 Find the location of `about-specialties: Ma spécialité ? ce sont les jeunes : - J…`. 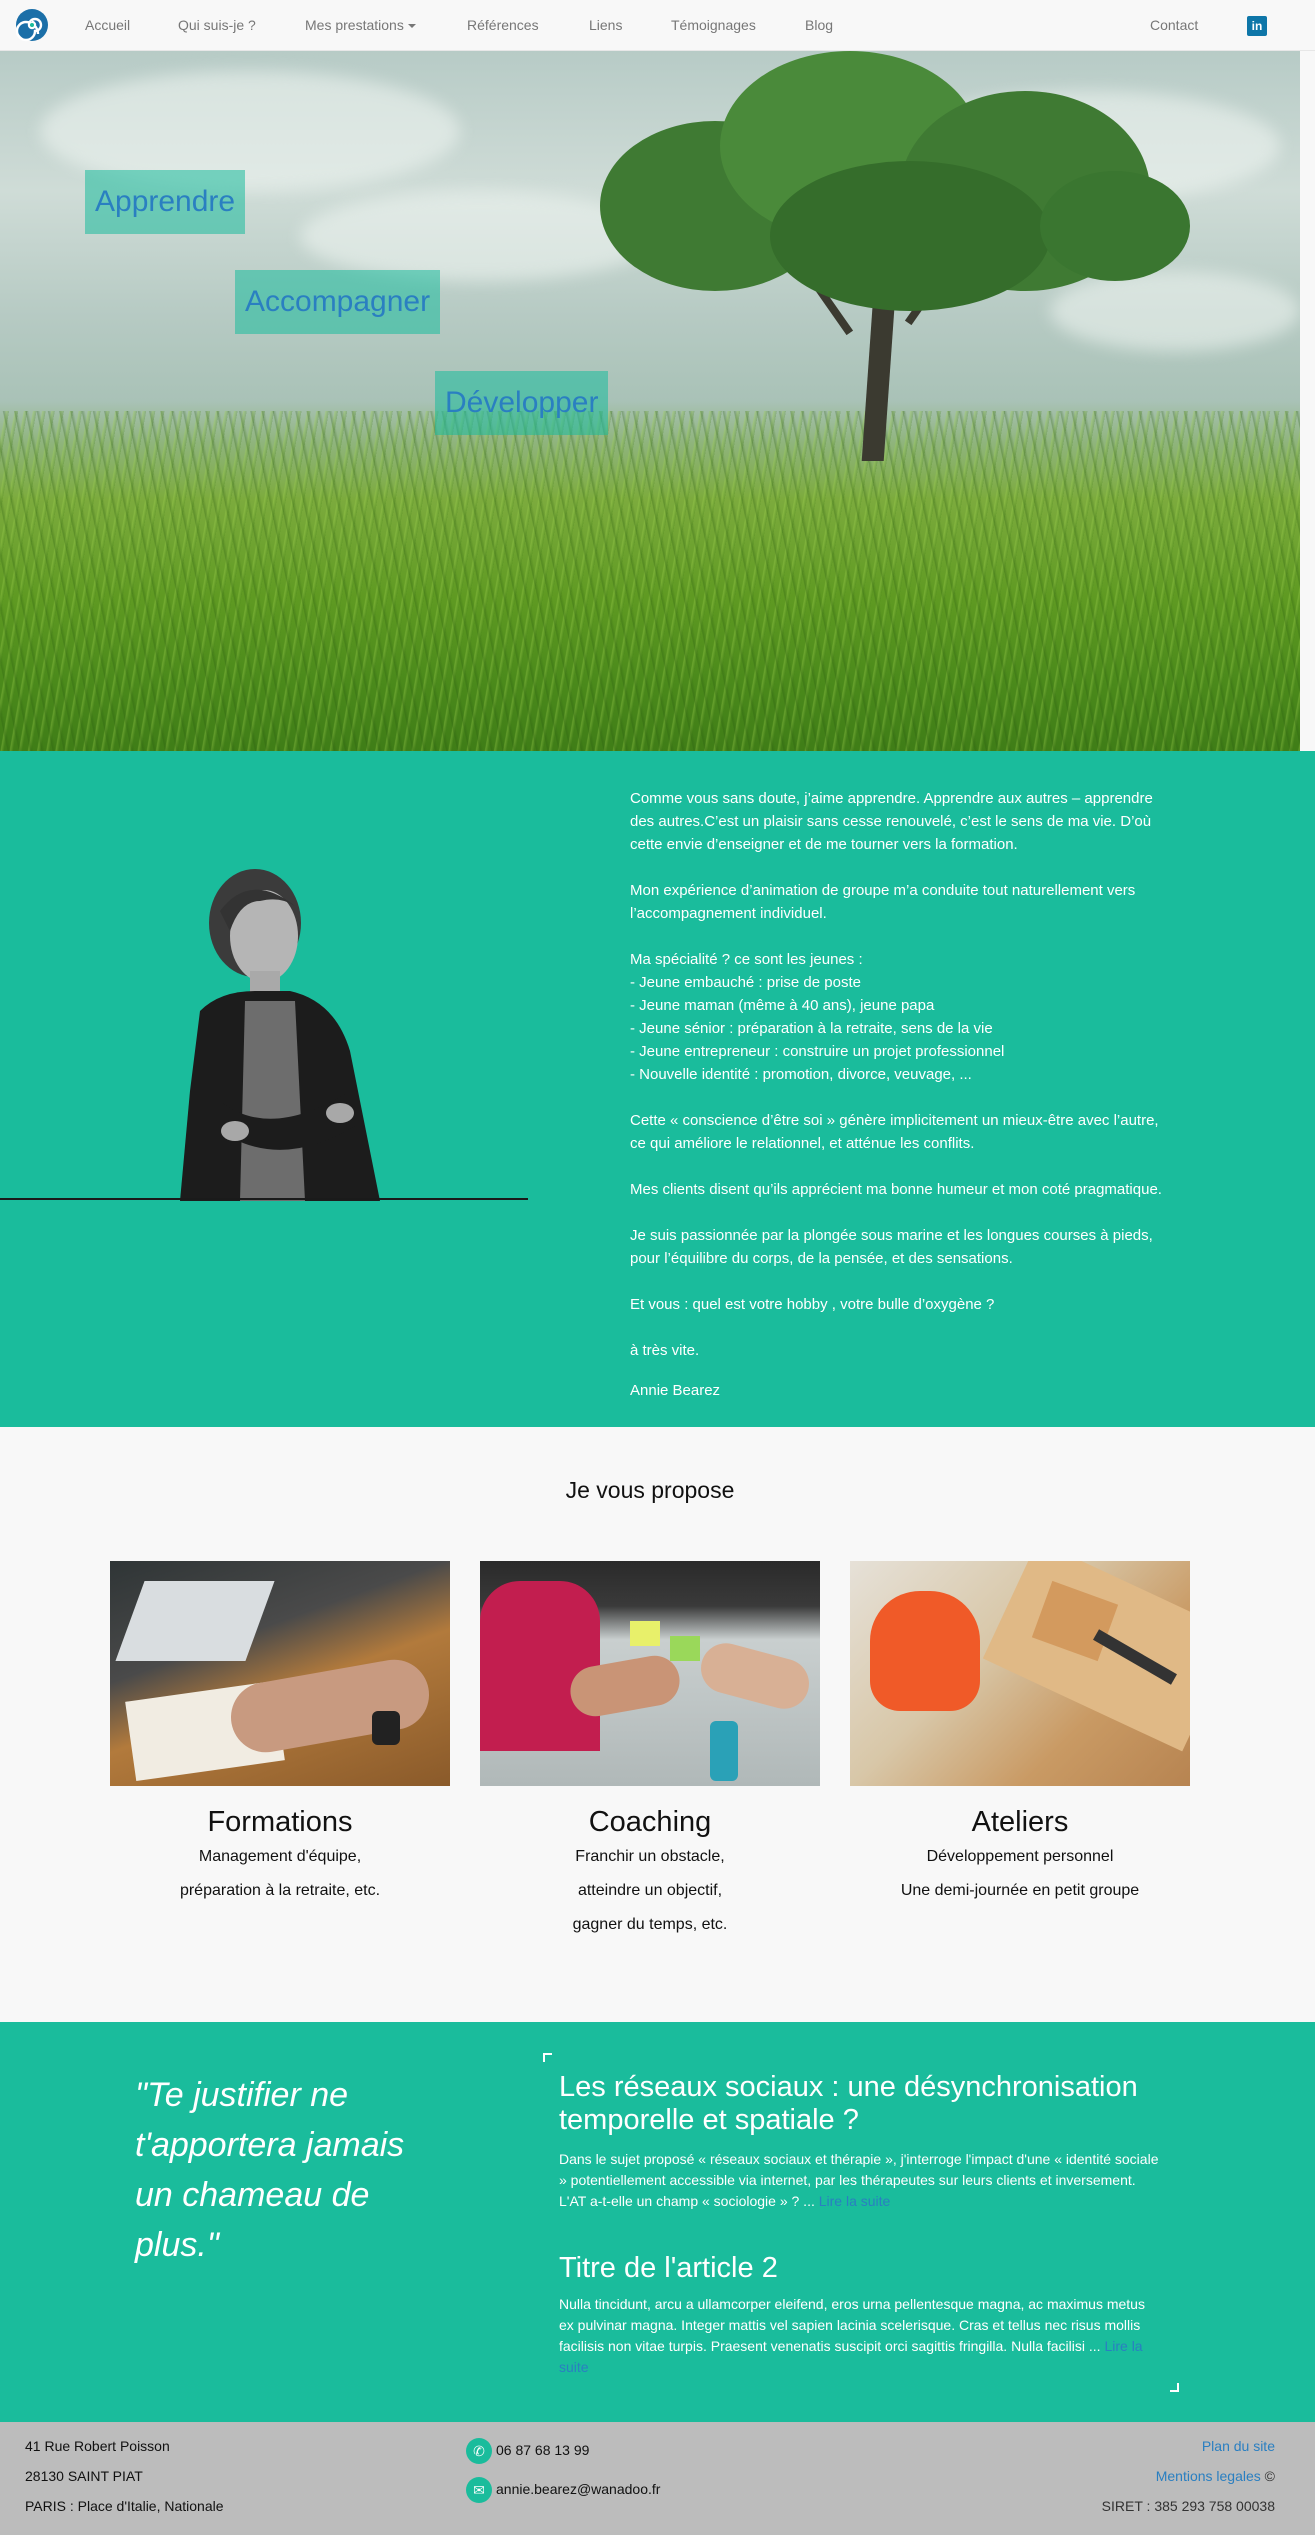

about-specialties: Ma spécialité ? ce sont les jeunes : - J… is located at coordinates (900, 1017).